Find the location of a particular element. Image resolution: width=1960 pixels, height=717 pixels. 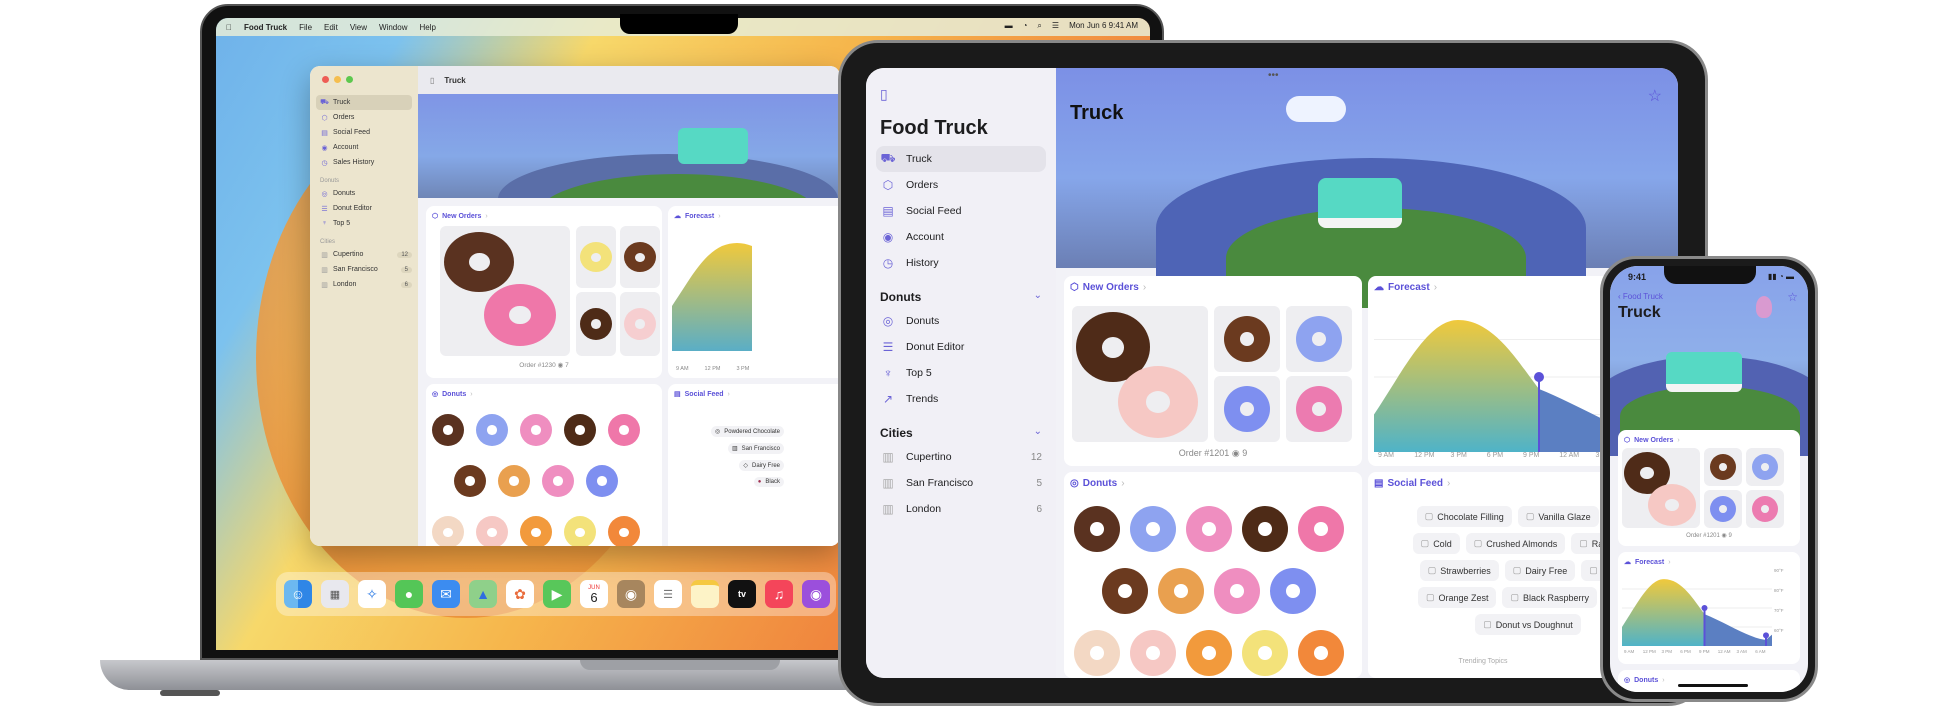

topic-chip: ▢ Chocolate Filling is located at coordinates (1464, 516).